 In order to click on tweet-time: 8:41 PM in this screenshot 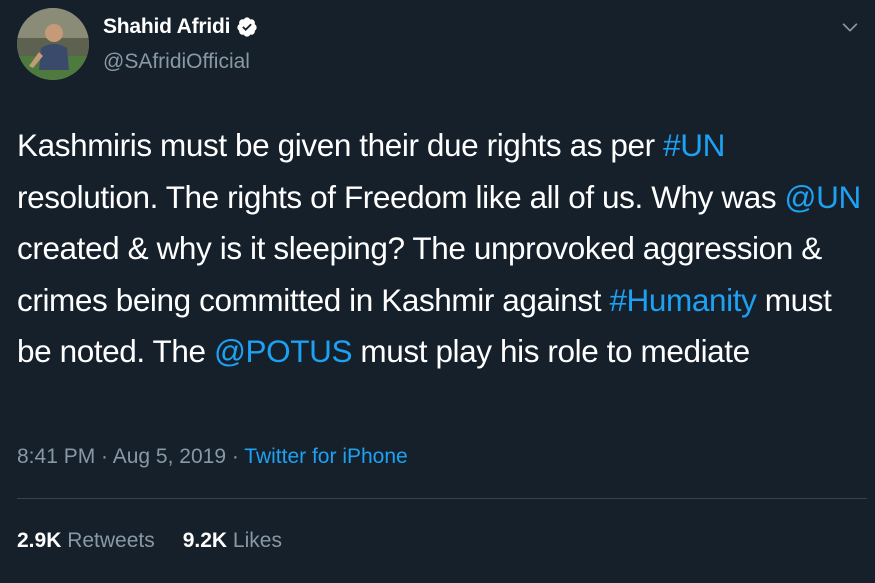, I will do `click(56, 456)`.